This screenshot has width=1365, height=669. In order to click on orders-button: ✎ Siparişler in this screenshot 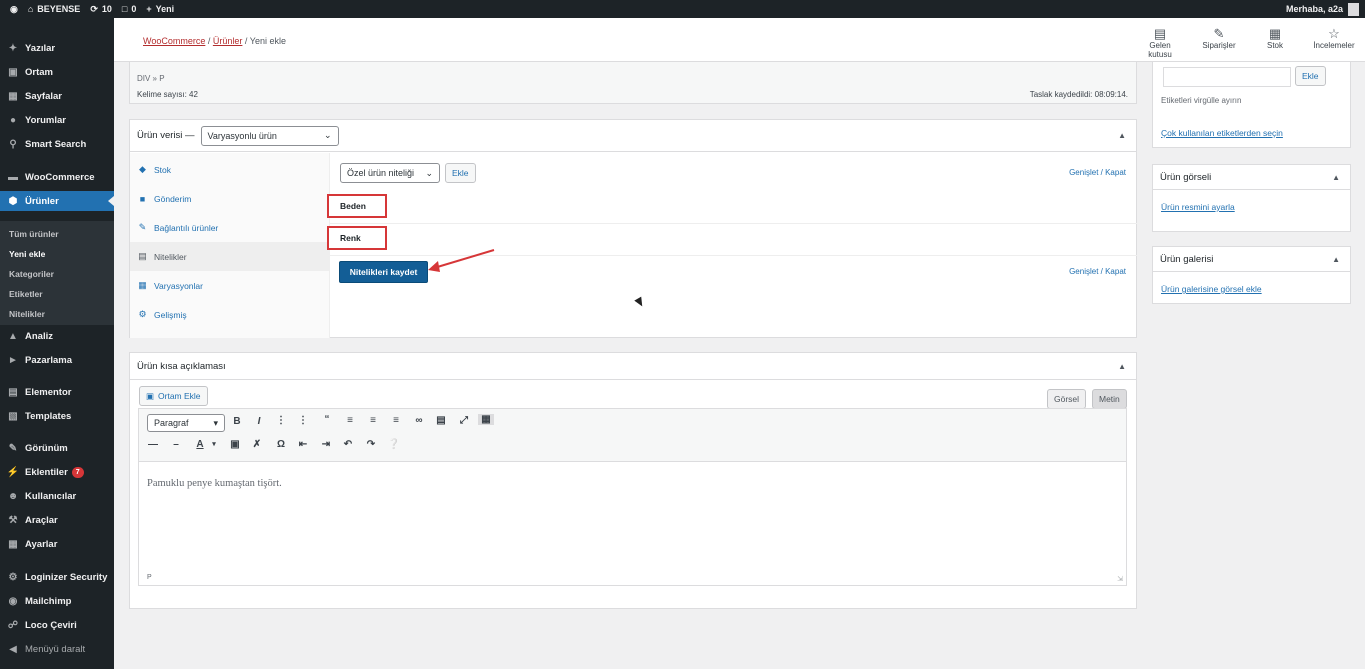, I will do `click(1219, 38)`.